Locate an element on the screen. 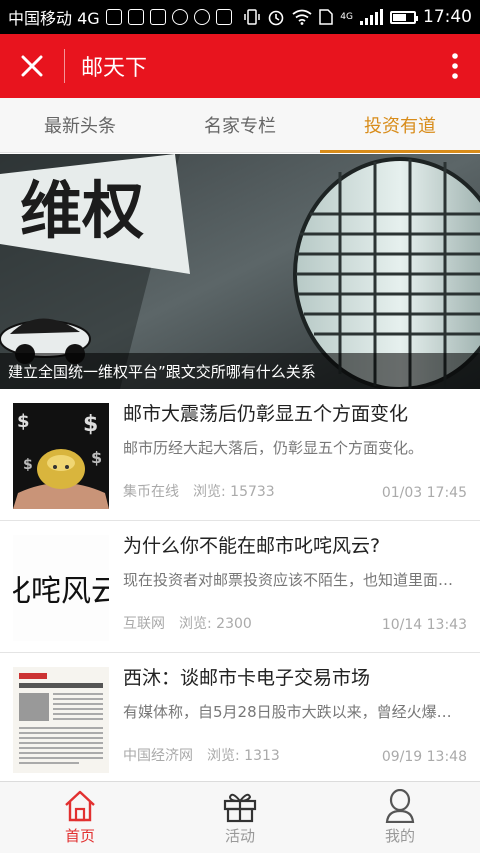  news-views: 浏览: 1313 is located at coordinates (243, 756).